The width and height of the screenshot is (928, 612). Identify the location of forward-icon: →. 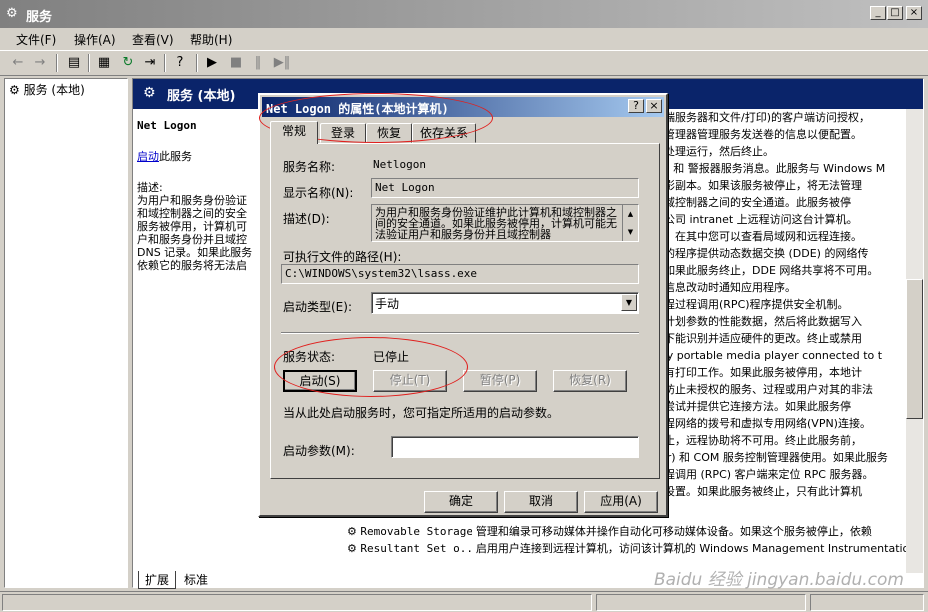
(40, 63).